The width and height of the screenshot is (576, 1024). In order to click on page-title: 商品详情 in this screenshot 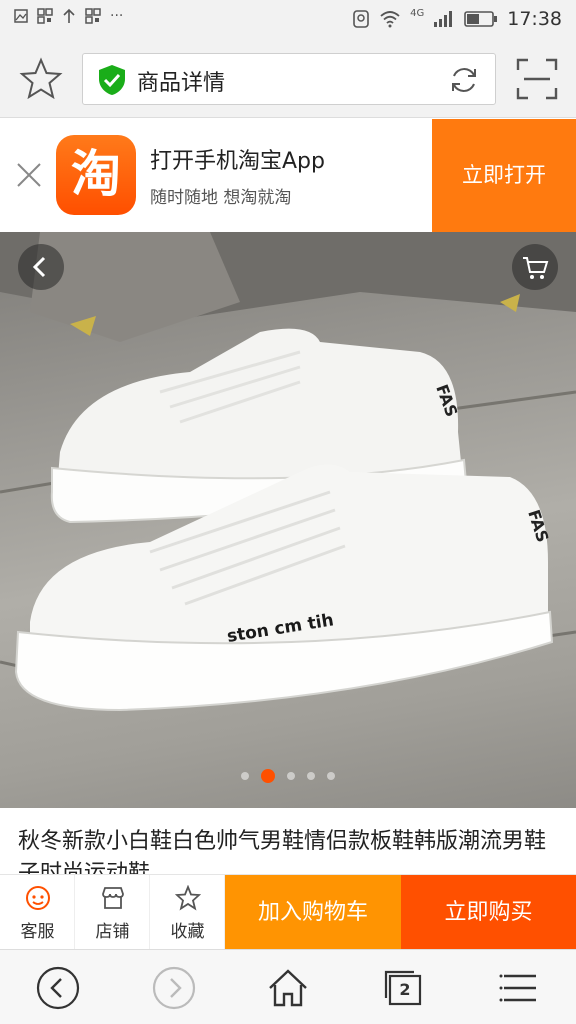, I will do `click(181, 83)`.